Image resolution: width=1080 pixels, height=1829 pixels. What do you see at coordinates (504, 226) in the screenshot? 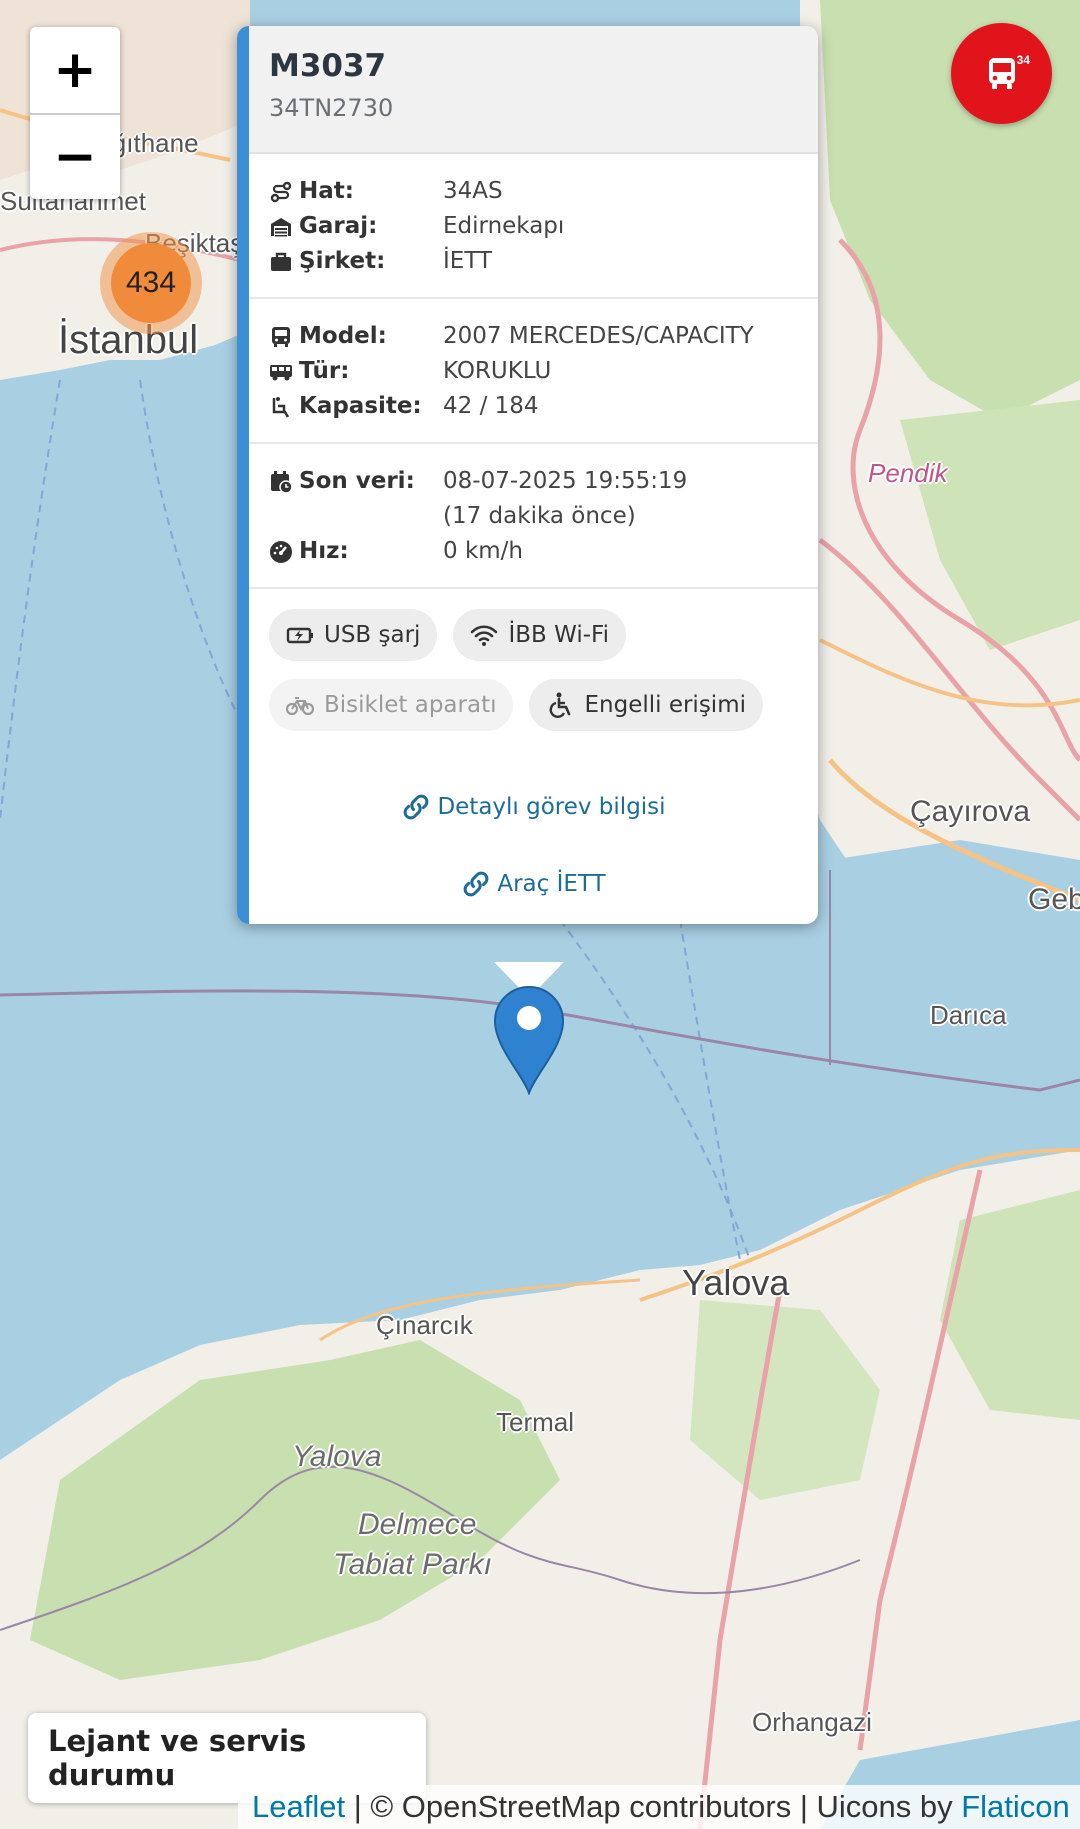
I see `info-value: Edirnekapı` at bounding box center [504, 226].